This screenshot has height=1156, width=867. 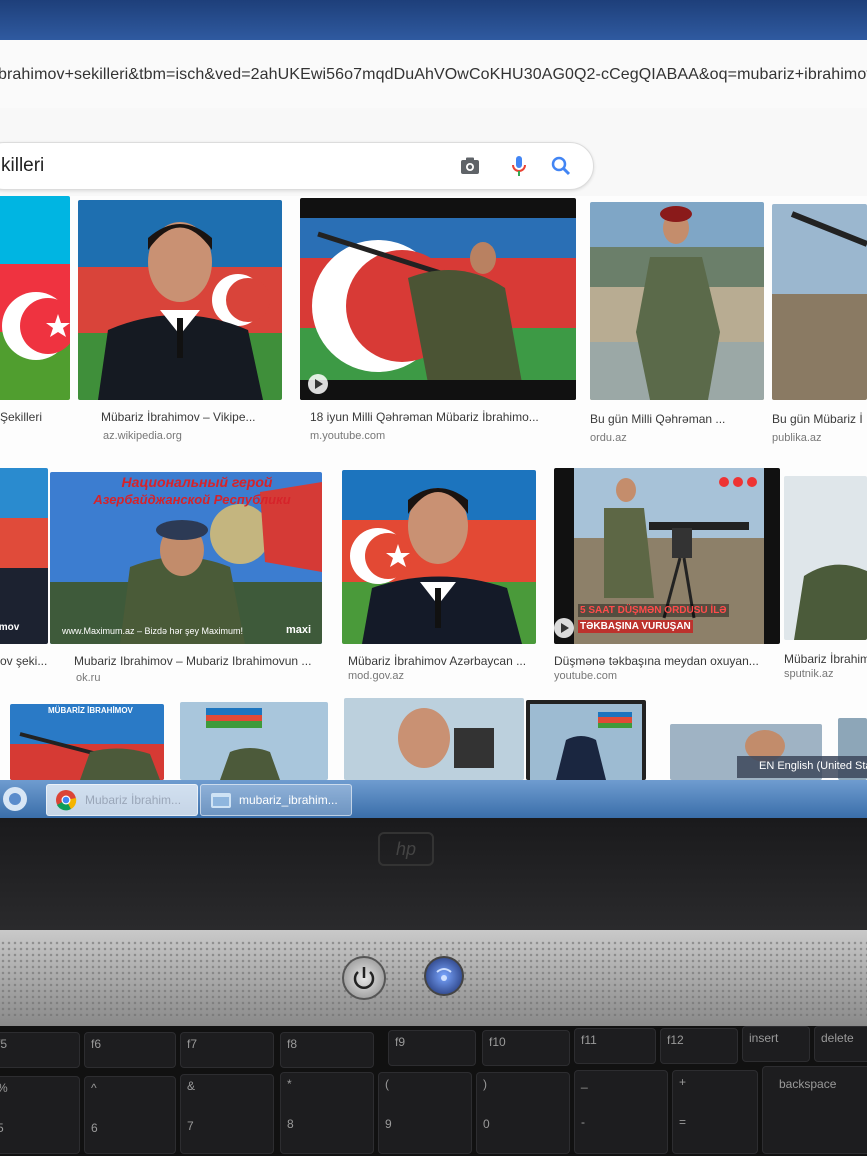 I want to click on key-f11: f11, so click(x=615, y=1046).